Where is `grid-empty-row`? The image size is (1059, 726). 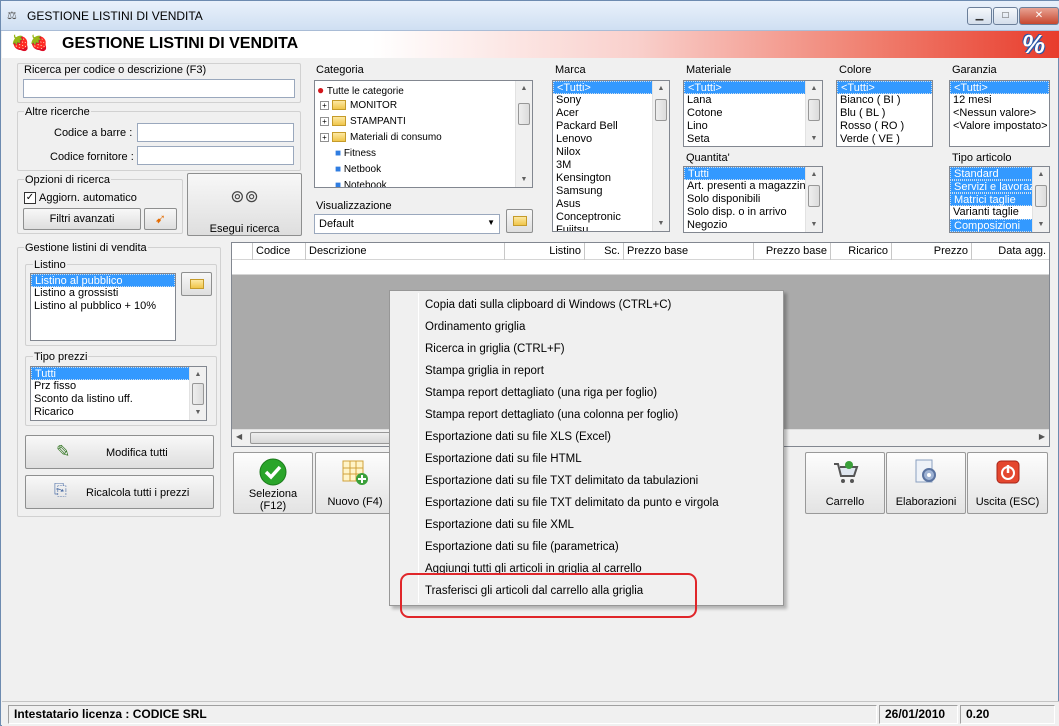 grid-empty-row is located at coordinates (640, 267).